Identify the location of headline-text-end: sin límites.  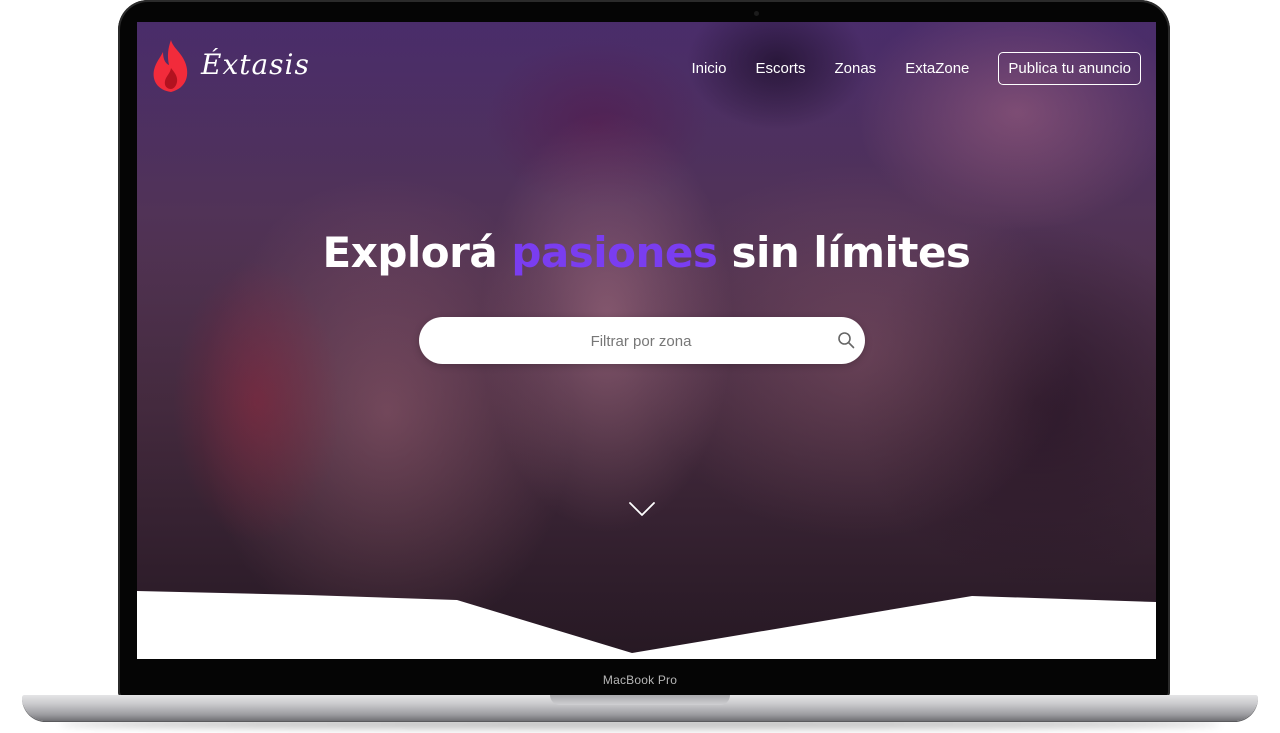
(844, 253).